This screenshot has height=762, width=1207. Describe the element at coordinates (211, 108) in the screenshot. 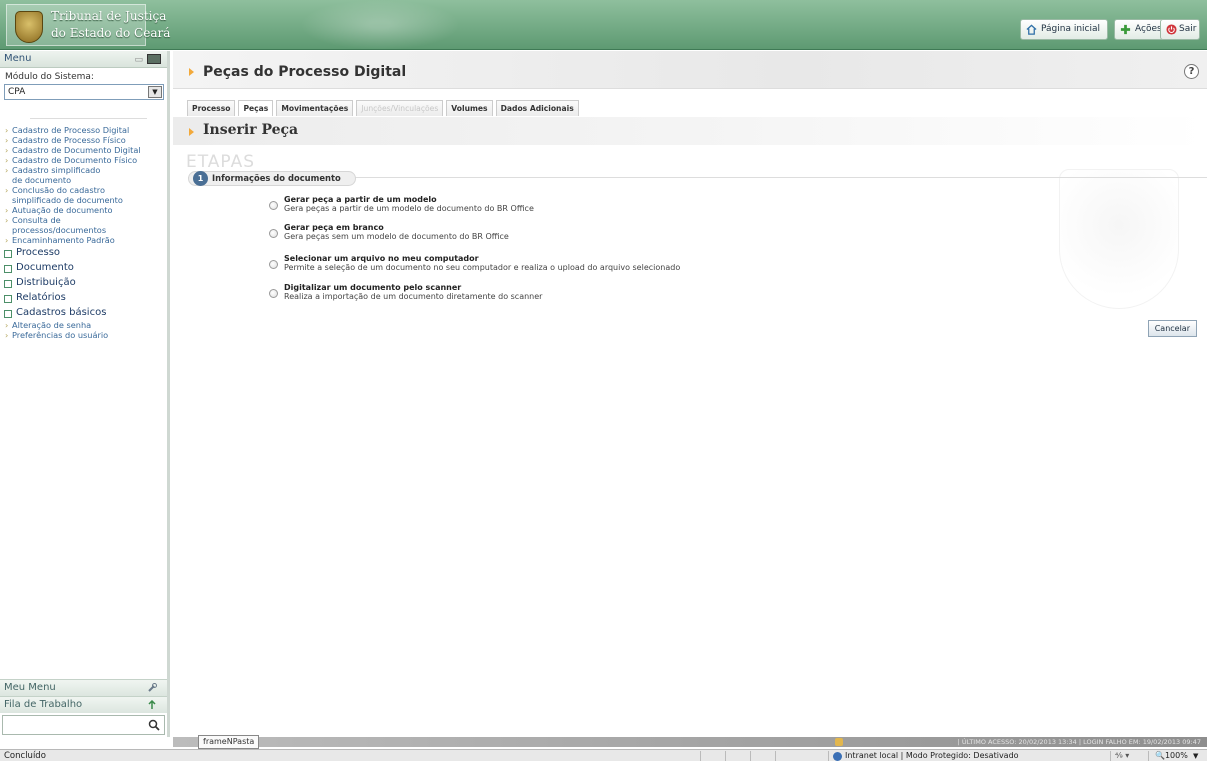

I see `tab-processo: Processo` at that location.